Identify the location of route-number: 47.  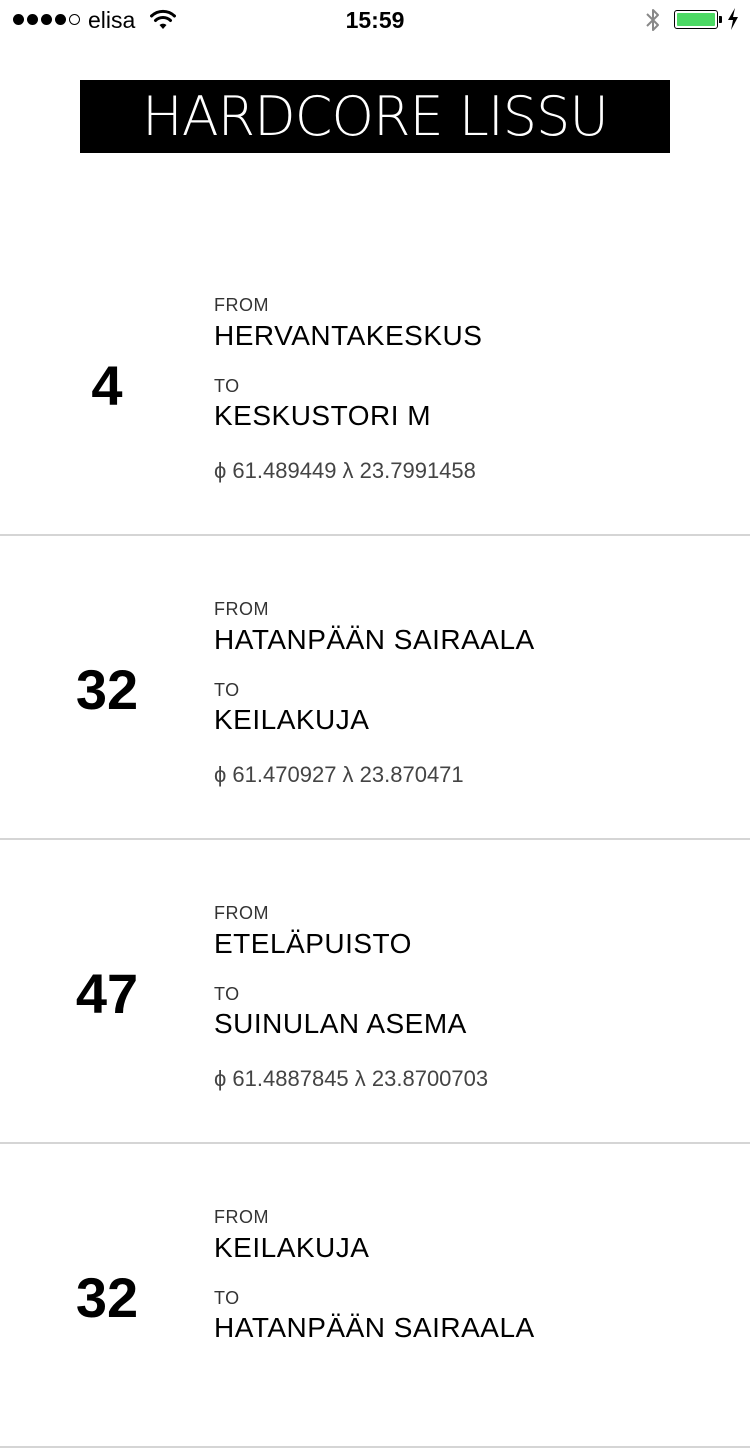
(107, 993).